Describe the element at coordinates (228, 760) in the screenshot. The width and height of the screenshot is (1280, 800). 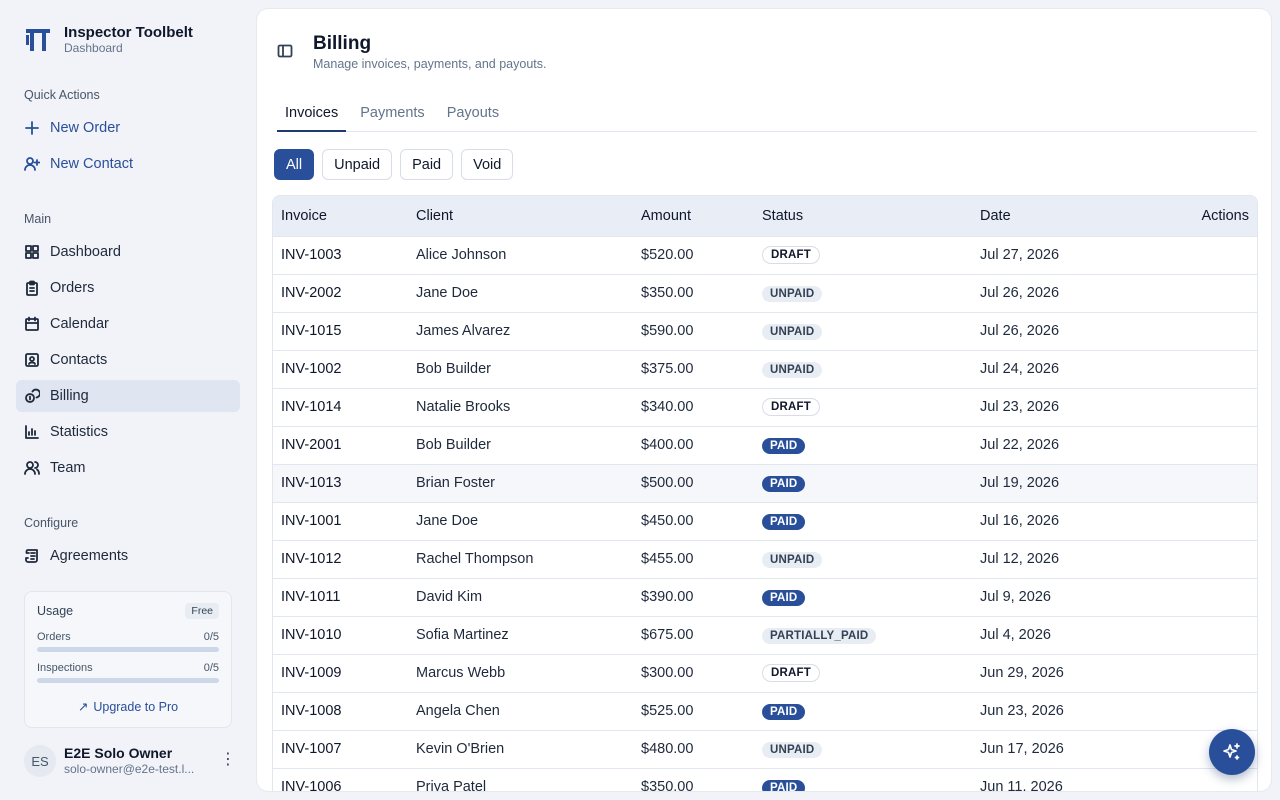
I see `more-vertical-icon: ⋮` at that location.